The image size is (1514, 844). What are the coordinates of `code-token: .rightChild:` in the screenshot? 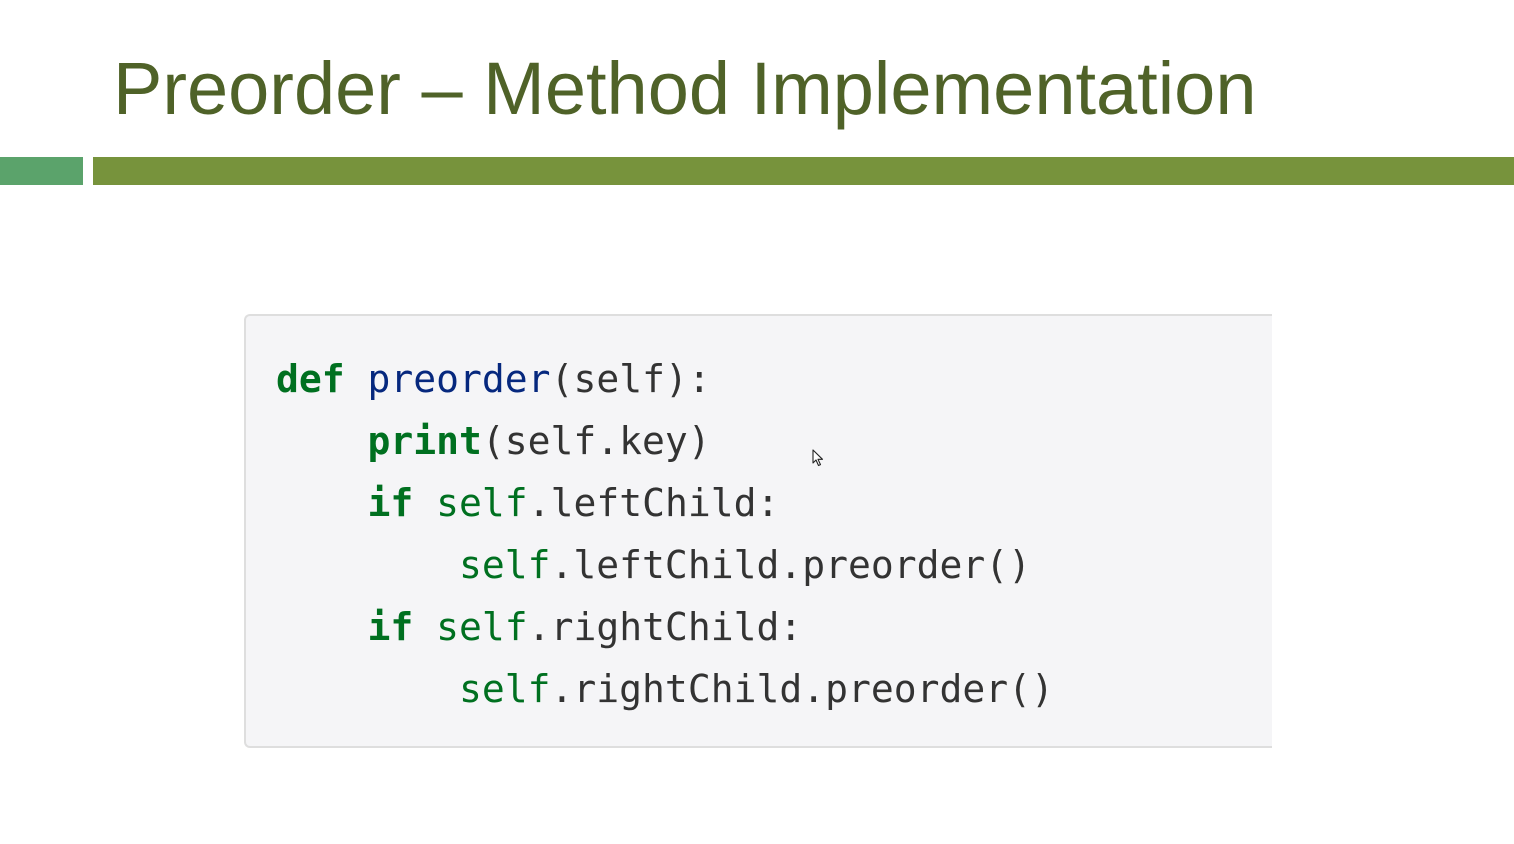 It's located at (665, 627).